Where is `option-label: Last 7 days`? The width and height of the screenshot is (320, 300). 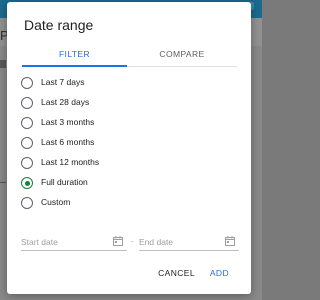 option-label: Last 7 days is located at coordinates (63, 82).